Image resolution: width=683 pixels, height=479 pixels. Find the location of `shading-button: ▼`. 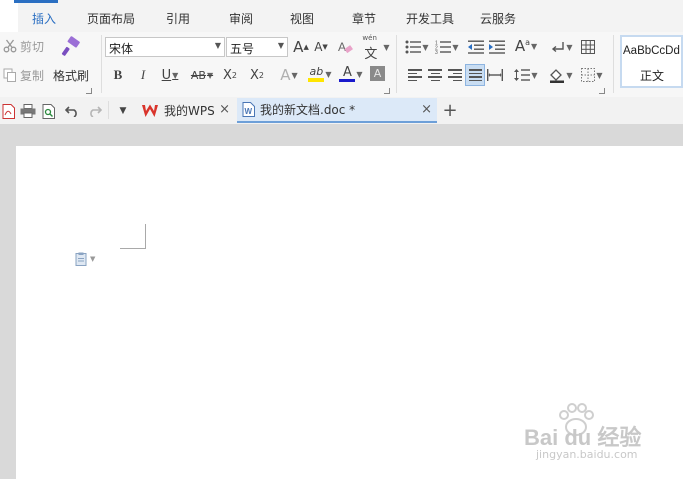

shading-button: ▼ is located at coordinates (561, 75).